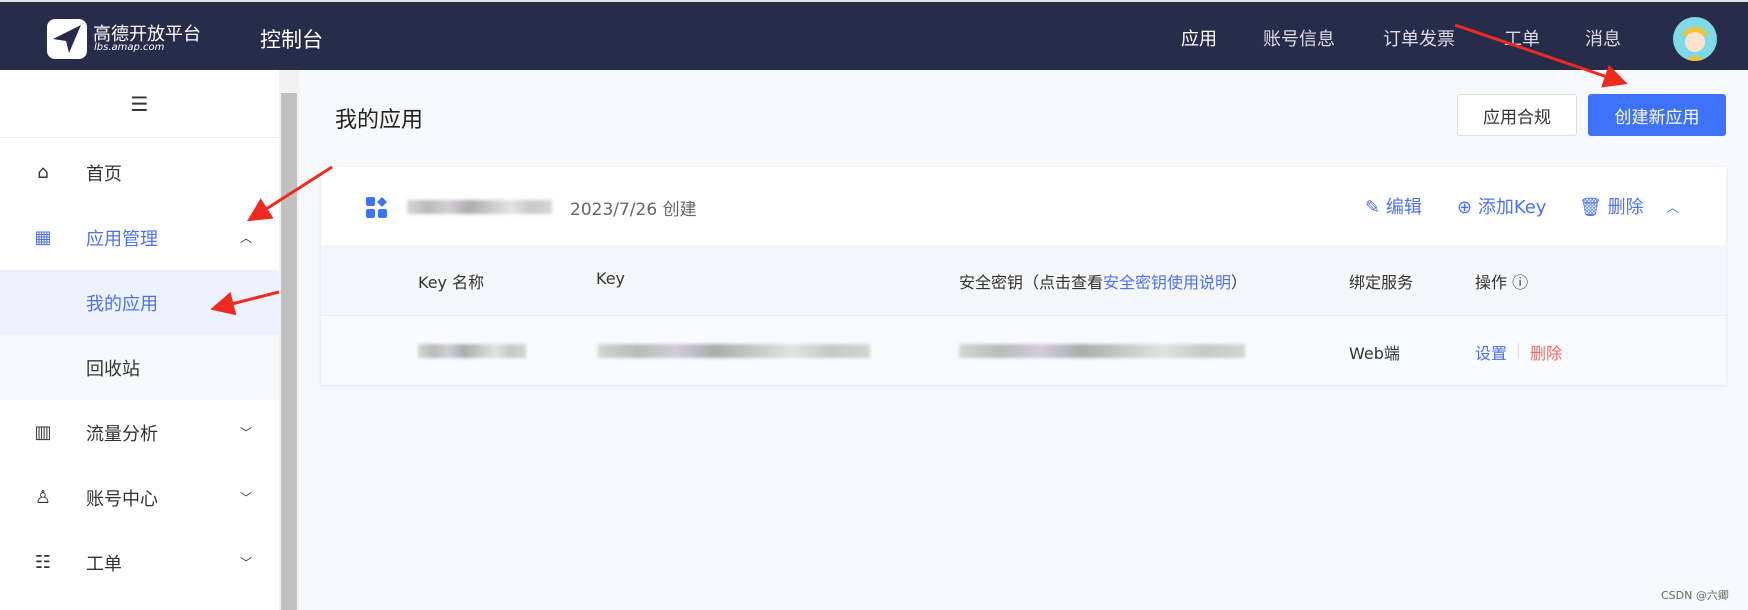 This screenshot has height=610, width=1748. I want to click on sidebar-item-label: 我的应用, so click(122, 304).